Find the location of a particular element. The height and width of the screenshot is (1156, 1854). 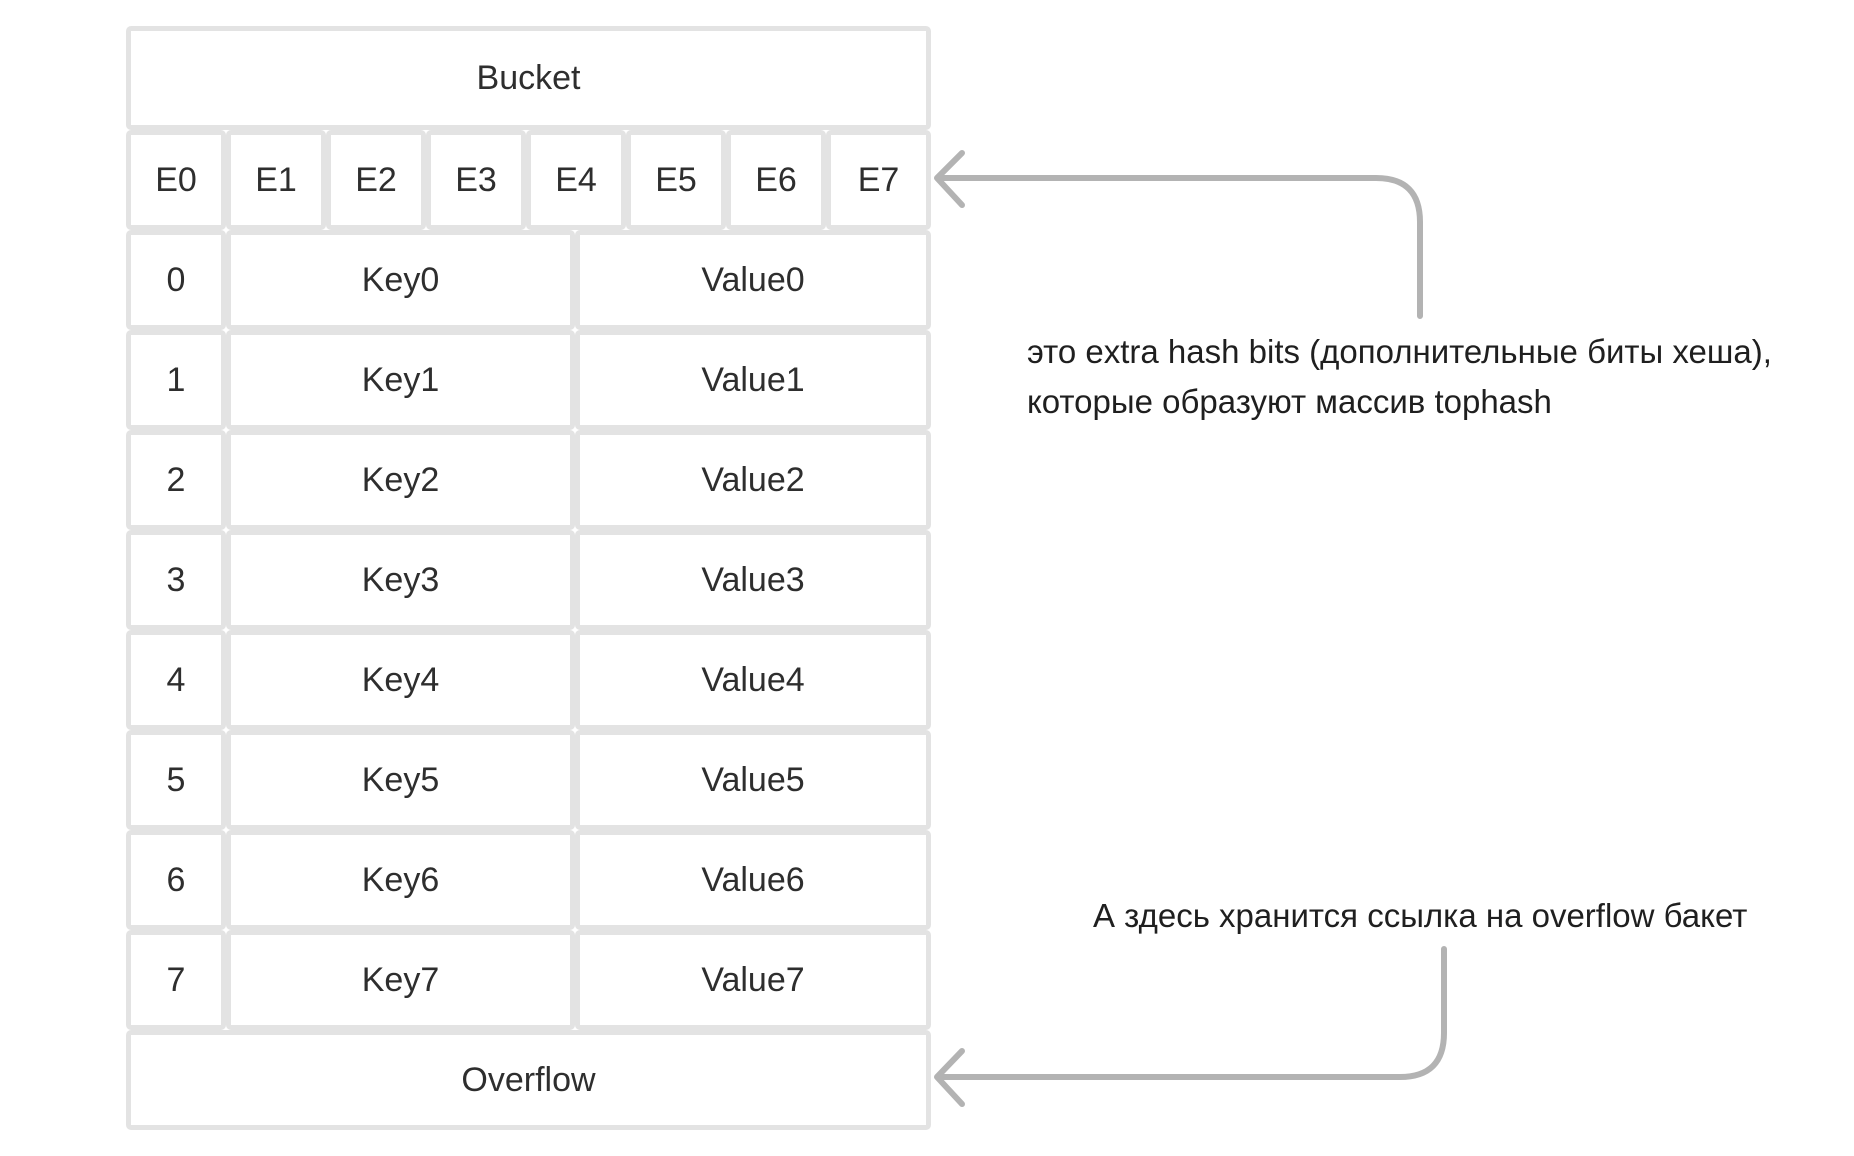

tophash-annotation-line2: которые образуют массив tophash is located at coordinates (1289, 401).